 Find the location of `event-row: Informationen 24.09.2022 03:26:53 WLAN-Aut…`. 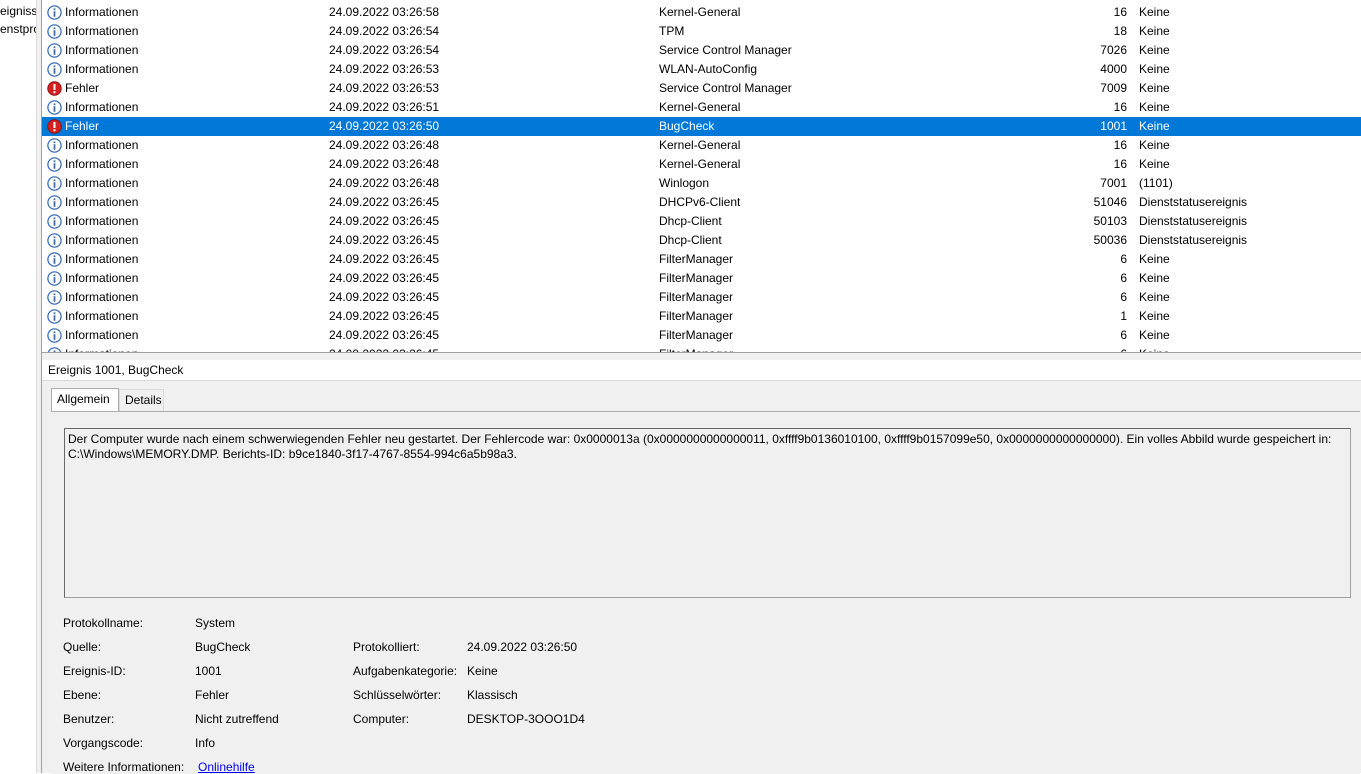

event-row: Informationen 24.09.2022 03:26:53 WLAN-Aut… is located at coordinates (701, 69).